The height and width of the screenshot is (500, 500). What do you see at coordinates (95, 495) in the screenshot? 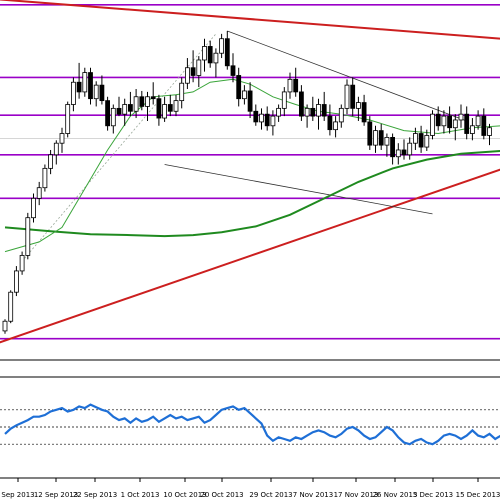
I see `x-tick-label-2: 22 Sep 2013` at bounding box center [95, 495].